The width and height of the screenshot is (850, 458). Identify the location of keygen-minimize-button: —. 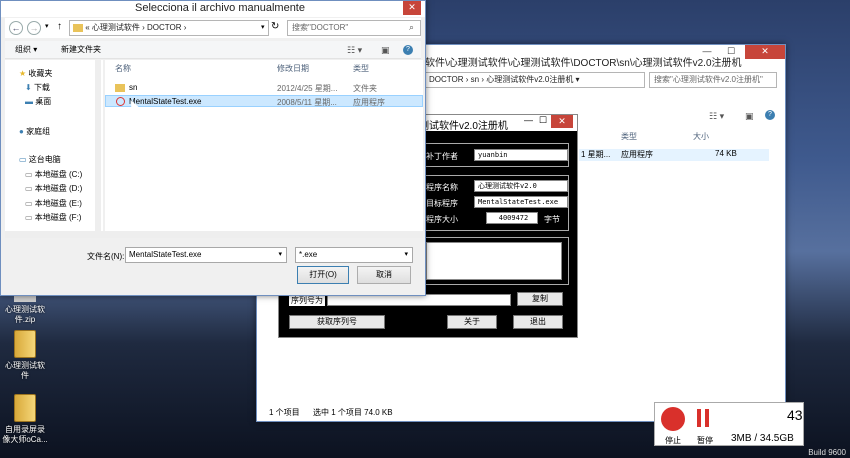
(528, 120).